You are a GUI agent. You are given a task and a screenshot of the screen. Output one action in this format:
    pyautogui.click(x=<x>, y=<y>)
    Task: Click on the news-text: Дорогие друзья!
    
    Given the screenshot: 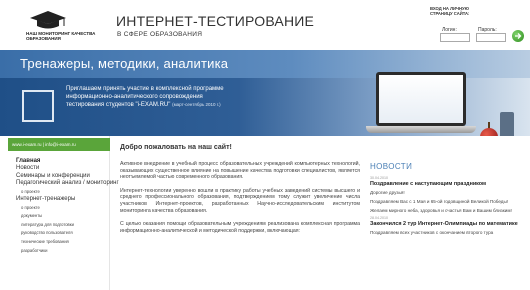 What is the action you would take?
    pyautogui.click(x=387, y=192)
    